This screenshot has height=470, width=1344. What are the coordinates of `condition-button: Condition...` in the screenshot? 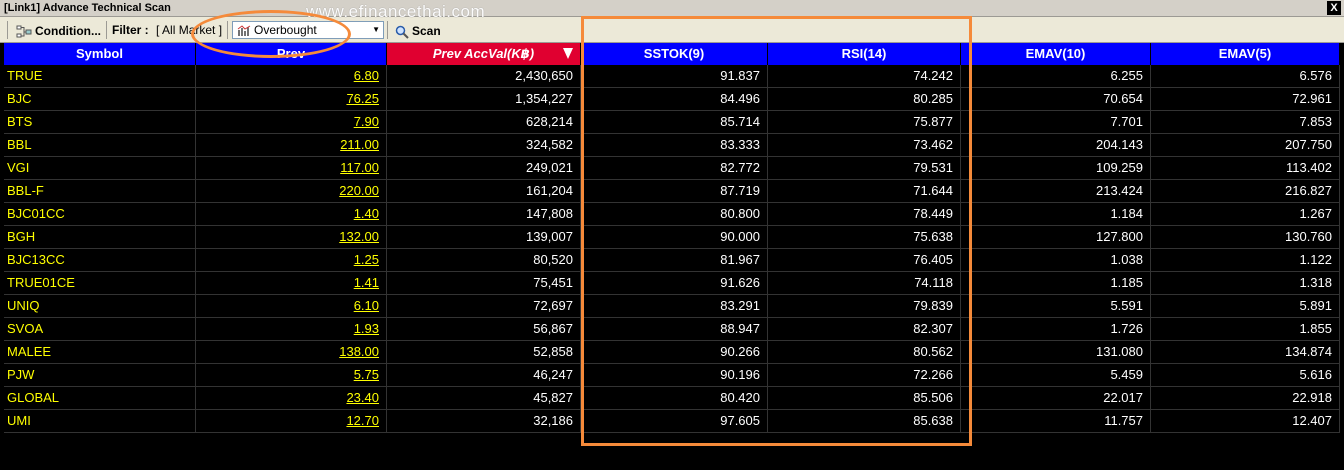 It's located at (58, 30).